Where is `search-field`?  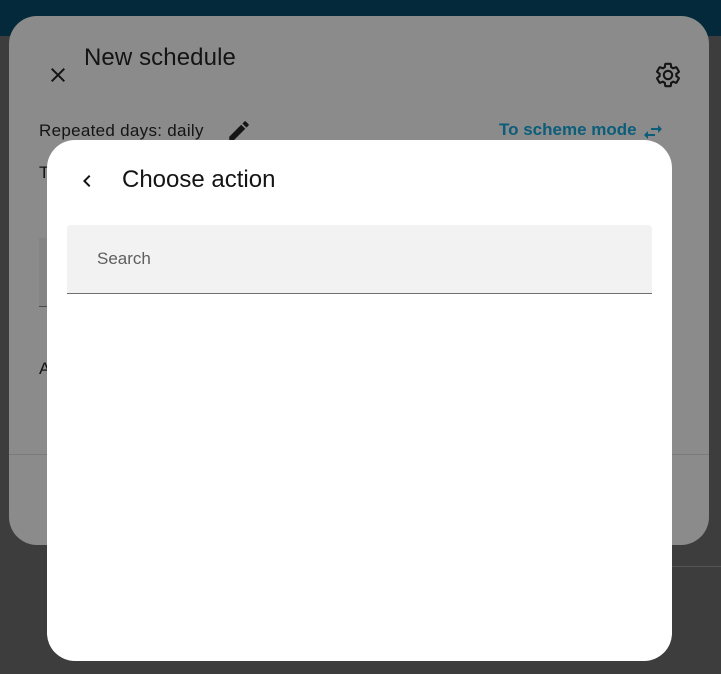
search-field is located at coordinates (359, 259).